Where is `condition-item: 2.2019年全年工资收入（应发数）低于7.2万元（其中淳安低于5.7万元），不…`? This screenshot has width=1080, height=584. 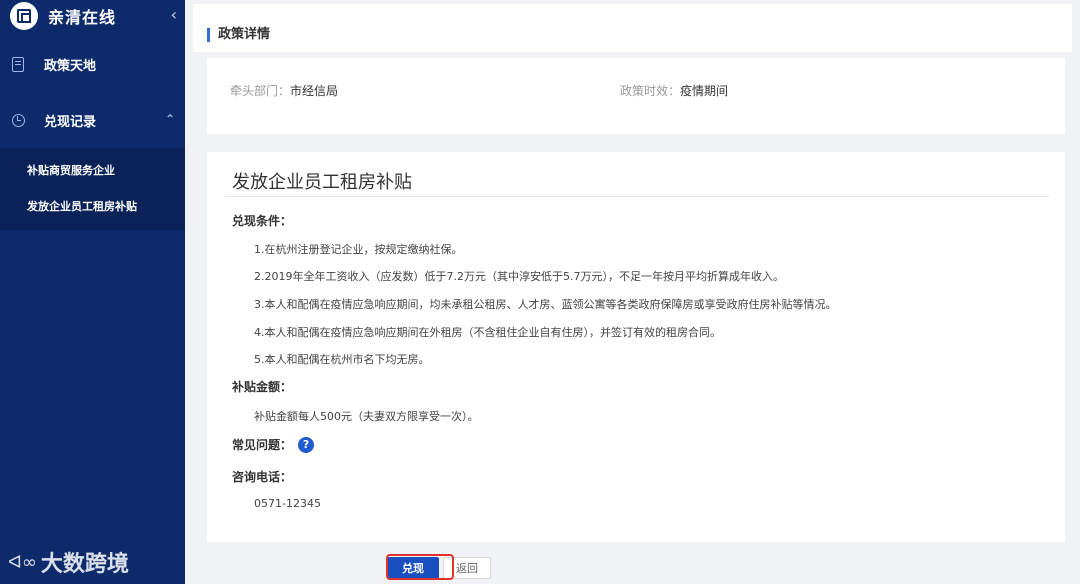 condition-item: 2.2019年全年工资收入（应发数）低于7.2万元（其中淳安低于5.7万元），不… is located at coordinates (519, 276).